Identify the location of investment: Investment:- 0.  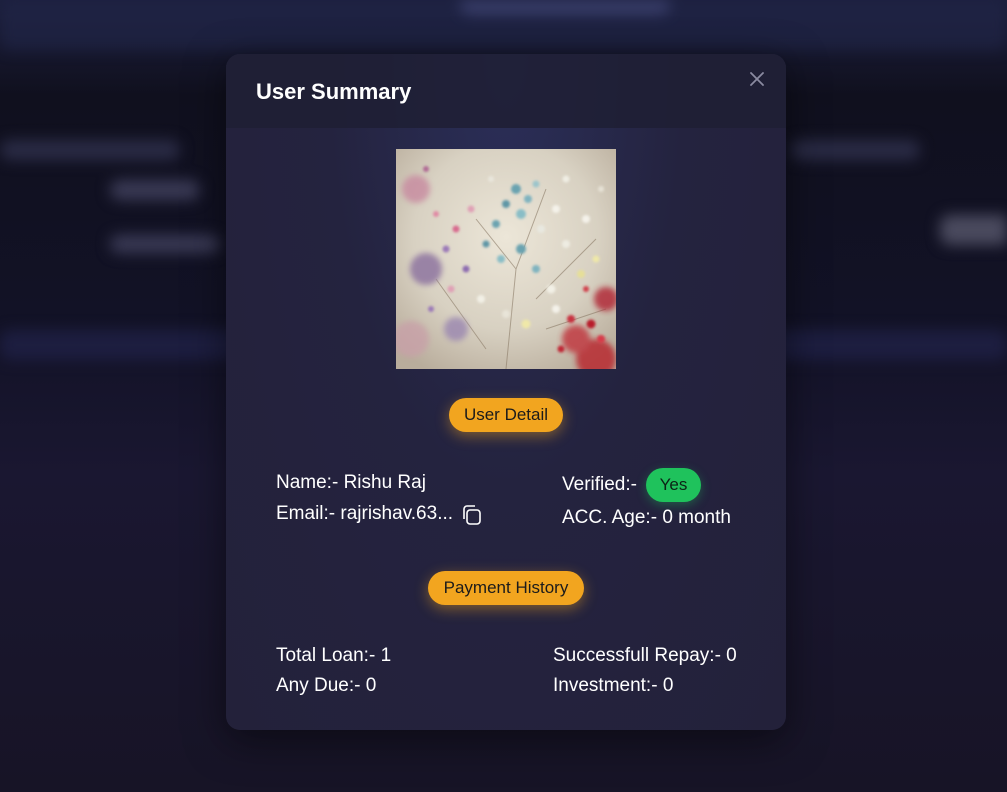
(613, 685).